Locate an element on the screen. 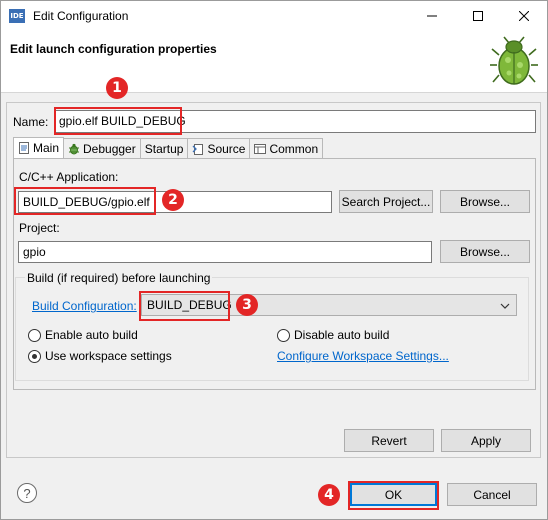  ide-app-icon: IDE is located at coordinates (17, 16).